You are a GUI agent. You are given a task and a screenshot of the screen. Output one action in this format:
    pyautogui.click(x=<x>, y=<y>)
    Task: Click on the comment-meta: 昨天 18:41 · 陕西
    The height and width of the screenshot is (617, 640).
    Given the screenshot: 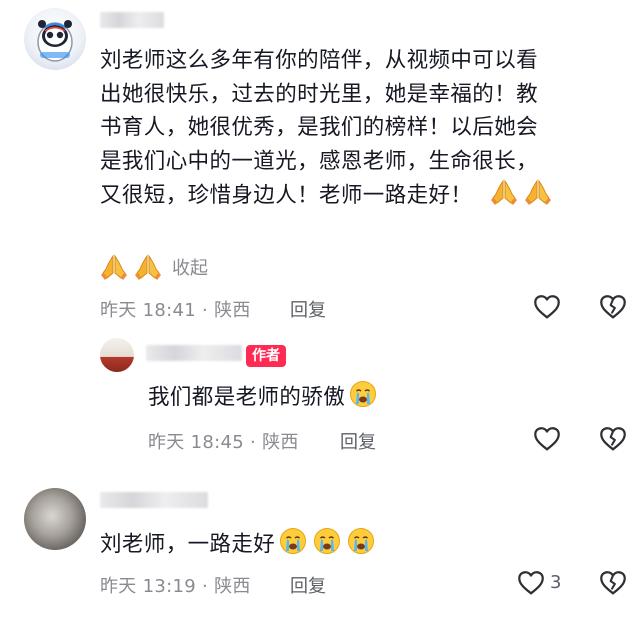 What is the action you would take?
    pyautogui.click(x=175, y=309)
    